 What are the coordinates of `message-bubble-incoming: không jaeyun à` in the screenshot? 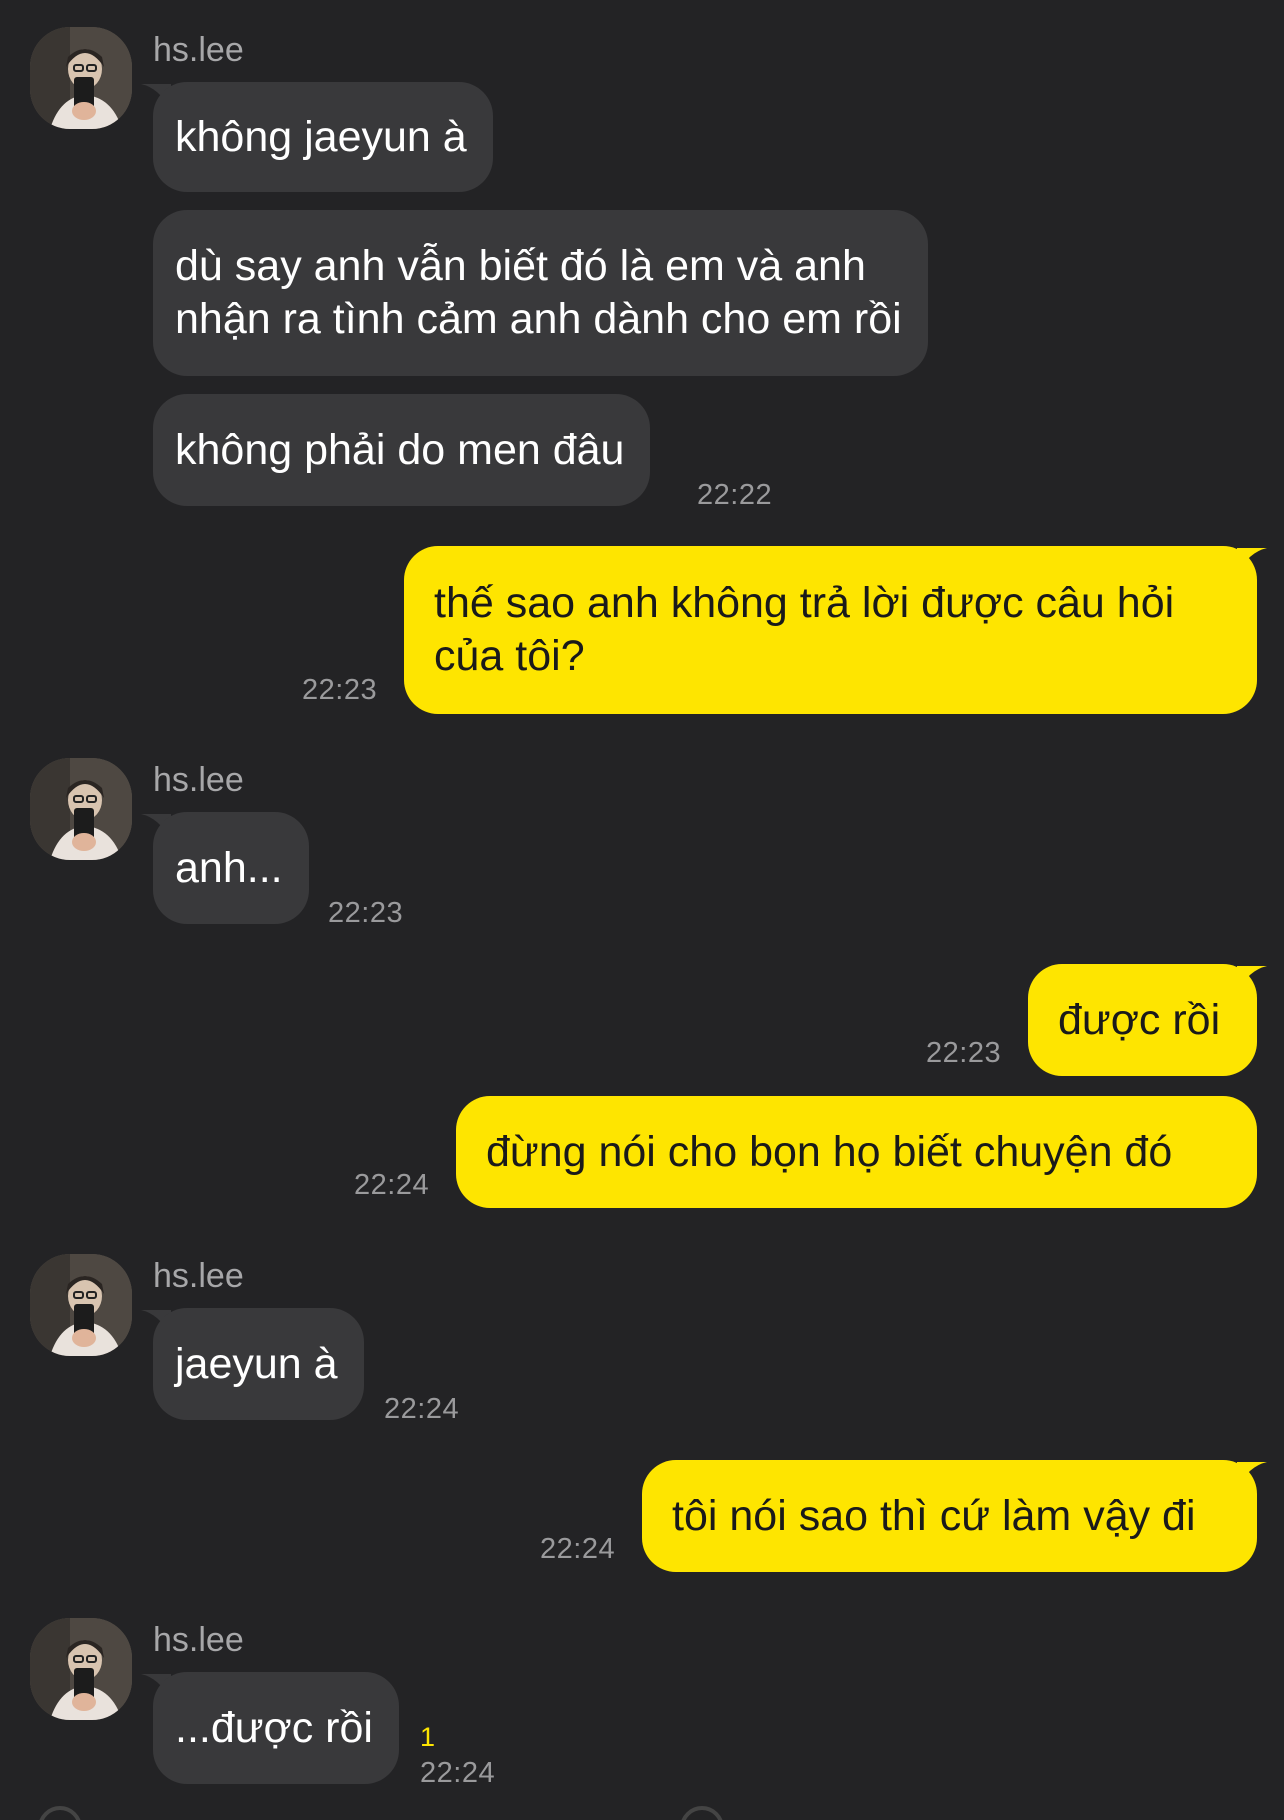 It's located at (323, 137).